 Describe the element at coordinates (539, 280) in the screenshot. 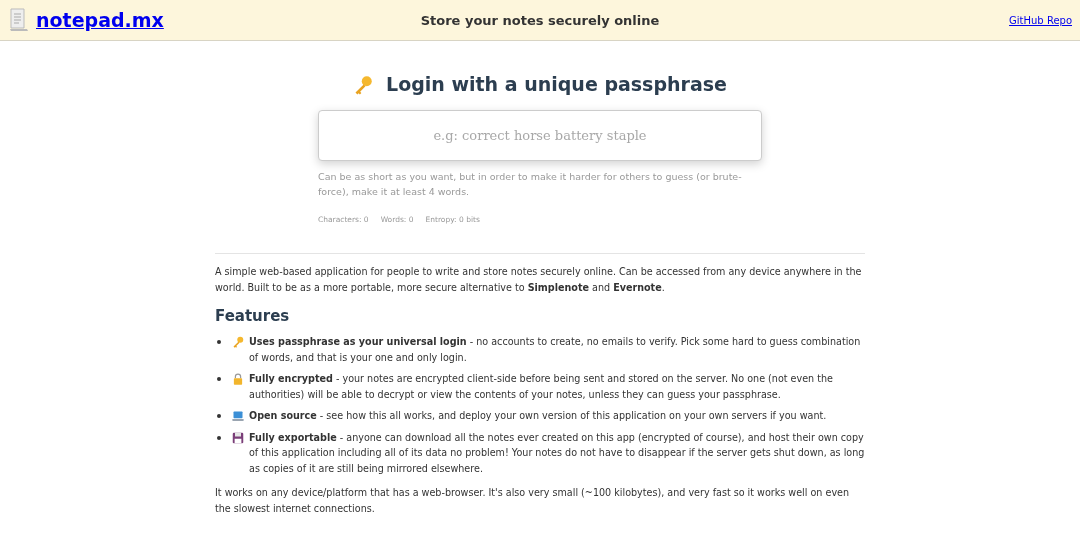

I see `intro-paragraph: A simple web-based application for people to write and store notes securely online. Can be accessed from any device anywhere in the world. Built to be as a more portable, more secure alternative to Simplenote and Evernote.` at that location.